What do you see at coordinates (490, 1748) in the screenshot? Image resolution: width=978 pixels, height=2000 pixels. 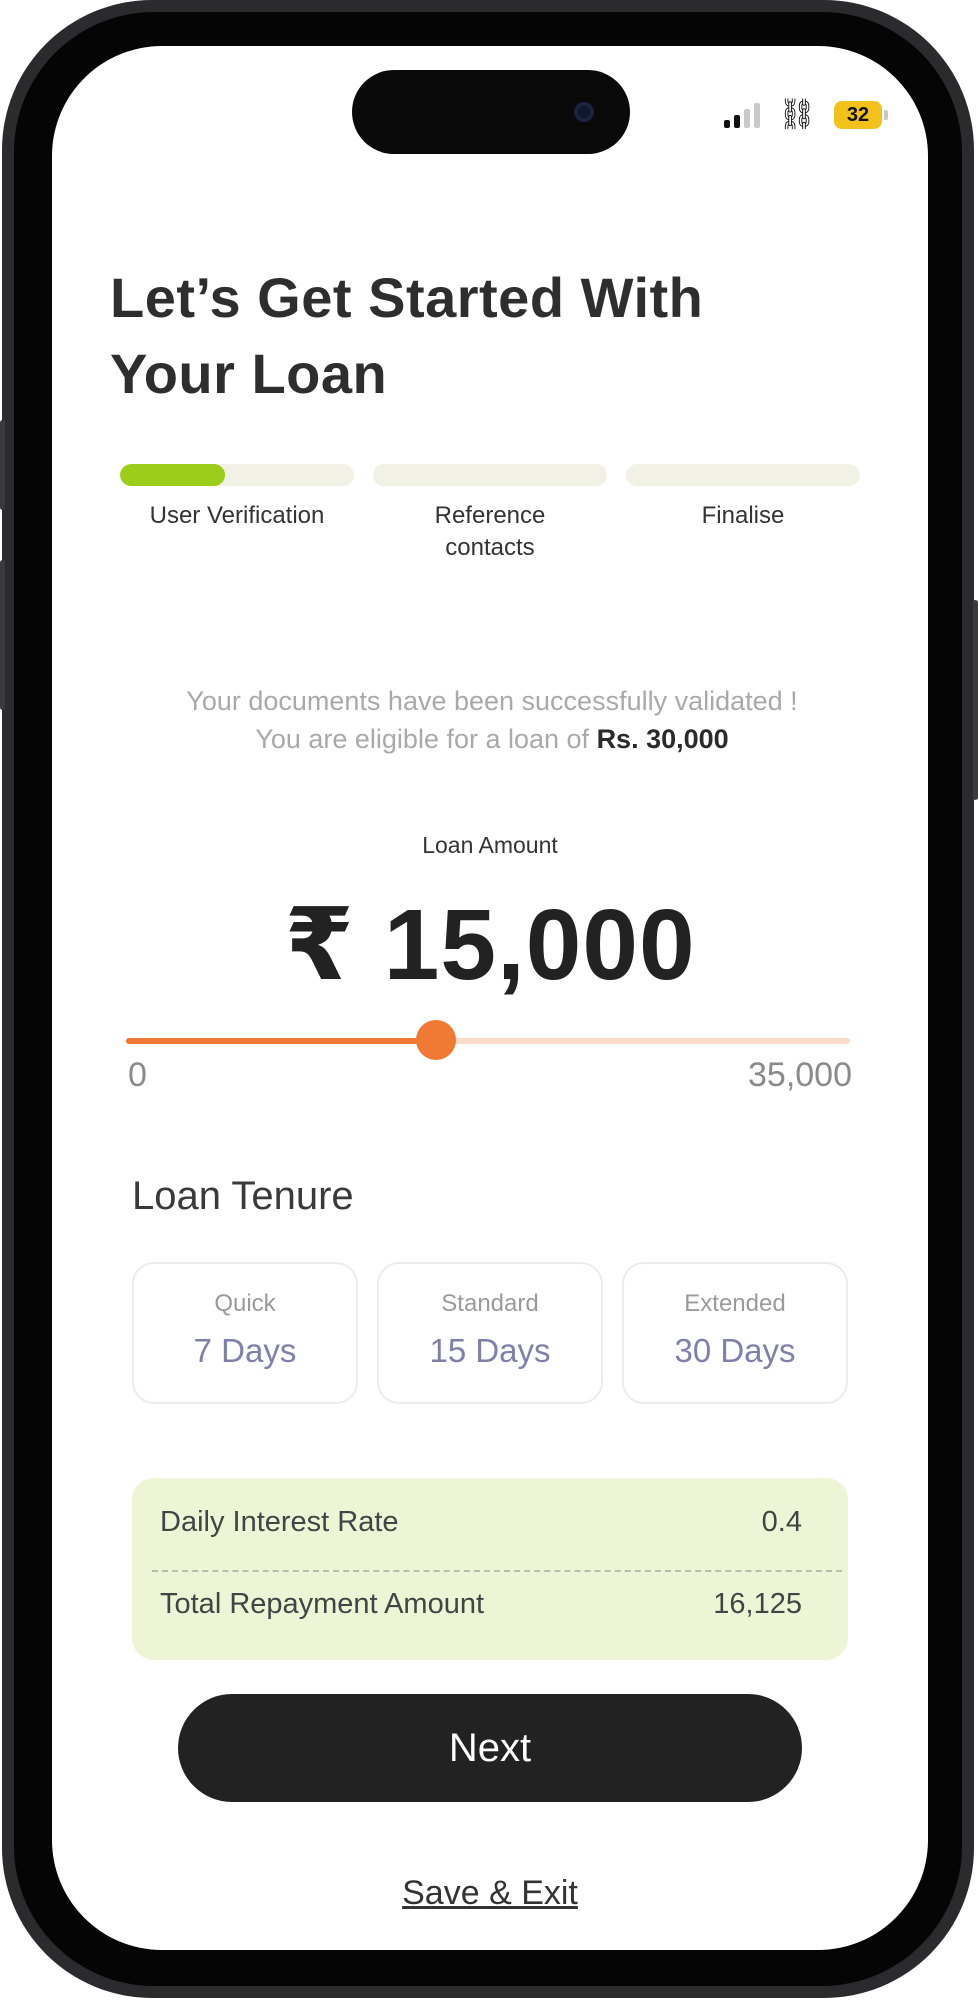 I see `next-button: Next` at bounding box center [490, 1748].